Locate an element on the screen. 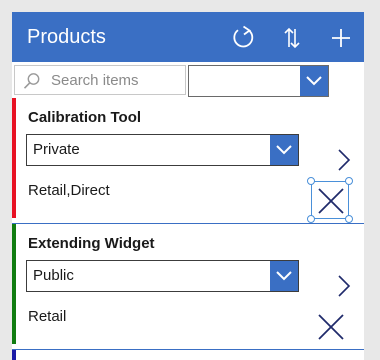 Image resolution: width=380 pixels, height=360 pixels. header-bar: Products is located at coordinates (188, 37).